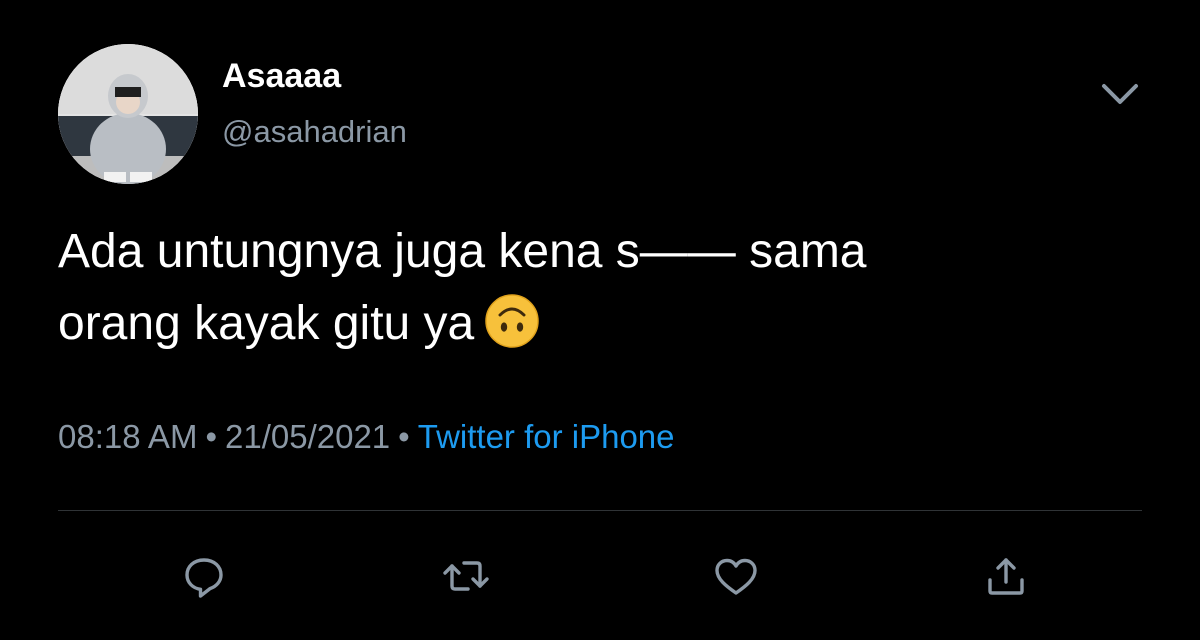  What do you see at coordinates (127, 436) in the screenshot?
I see `tweet-time: 08:18 AM` at bounding box center [127, 436].